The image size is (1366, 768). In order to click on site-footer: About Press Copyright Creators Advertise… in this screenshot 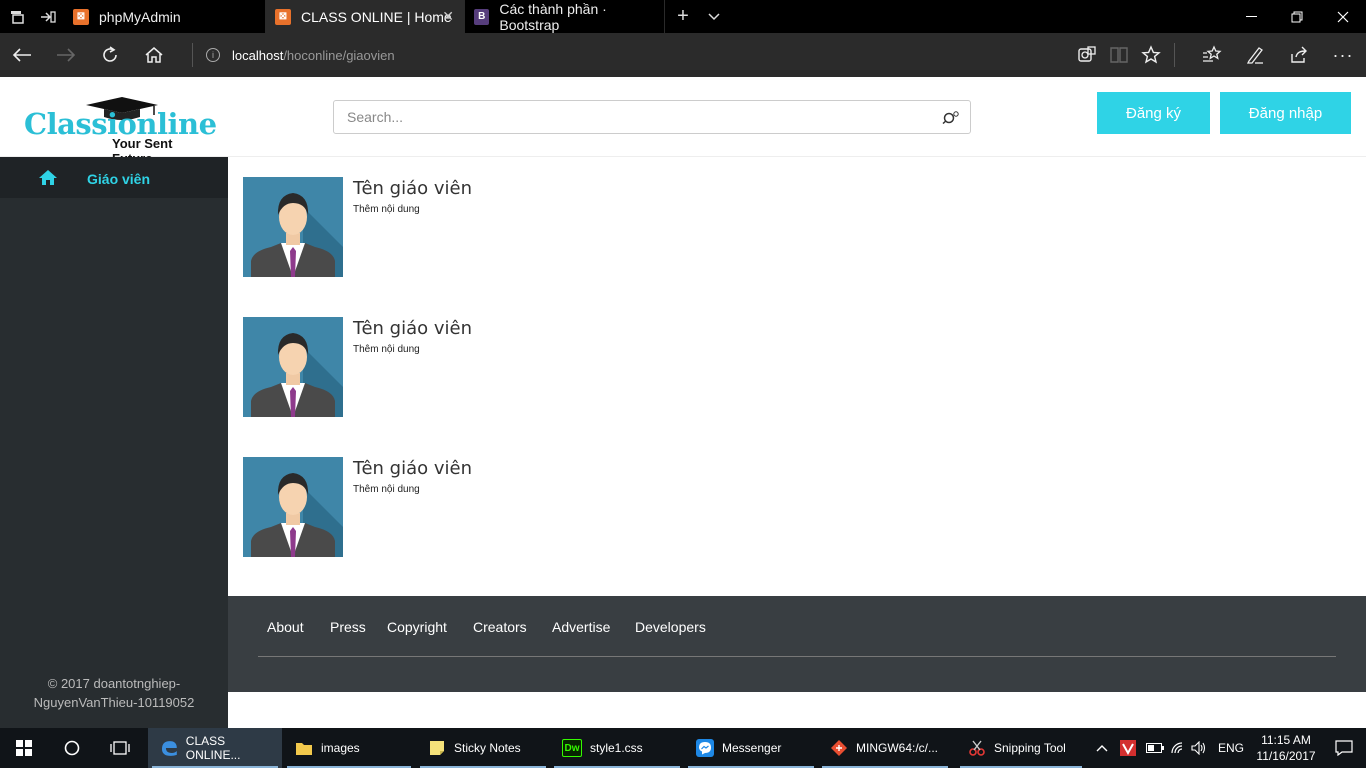, I will do `click(797, 644)`.